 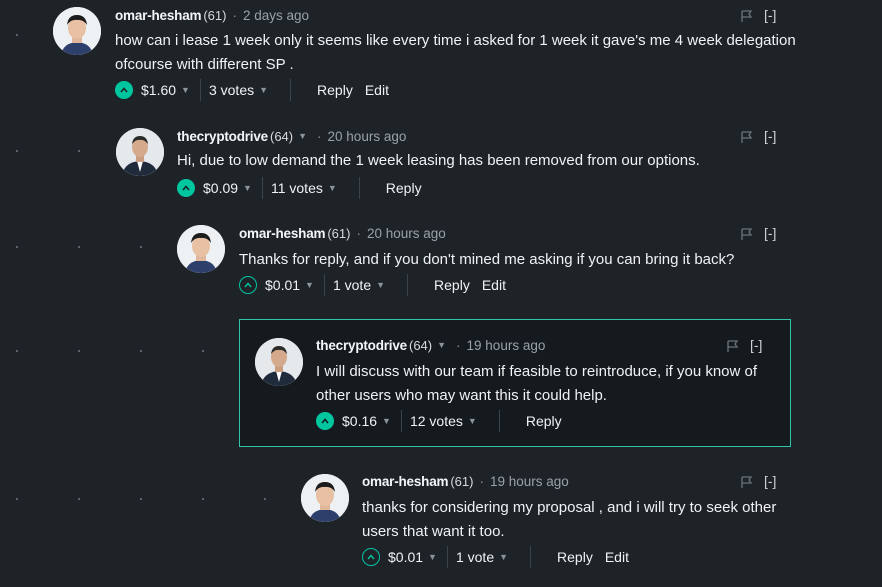 What do you see at coordinates (436, 421) in the screenshot?
I see `vote-count: 12 votes` at bounding box center [436, 421].